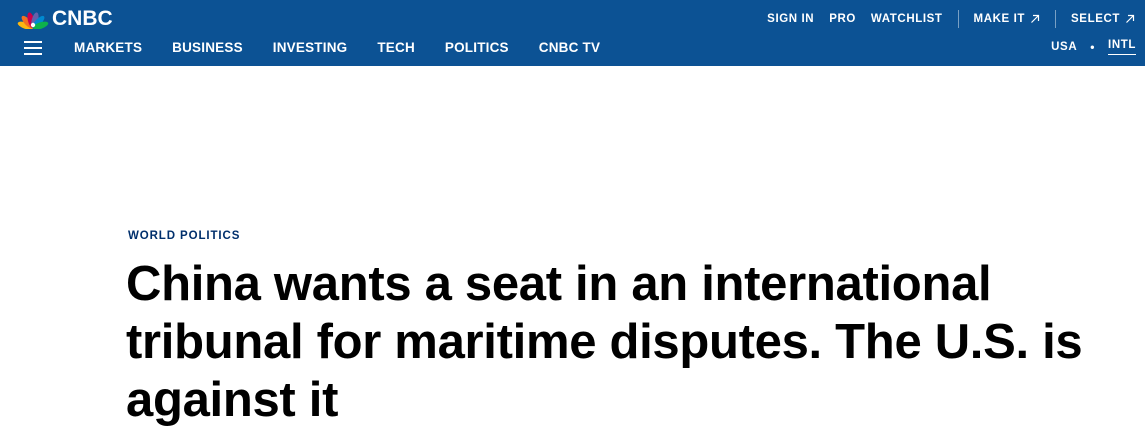 The width and height of the screenshot is (1145, 427). I want to click on sign-in-link: SIGN IN, so click(790, 19).